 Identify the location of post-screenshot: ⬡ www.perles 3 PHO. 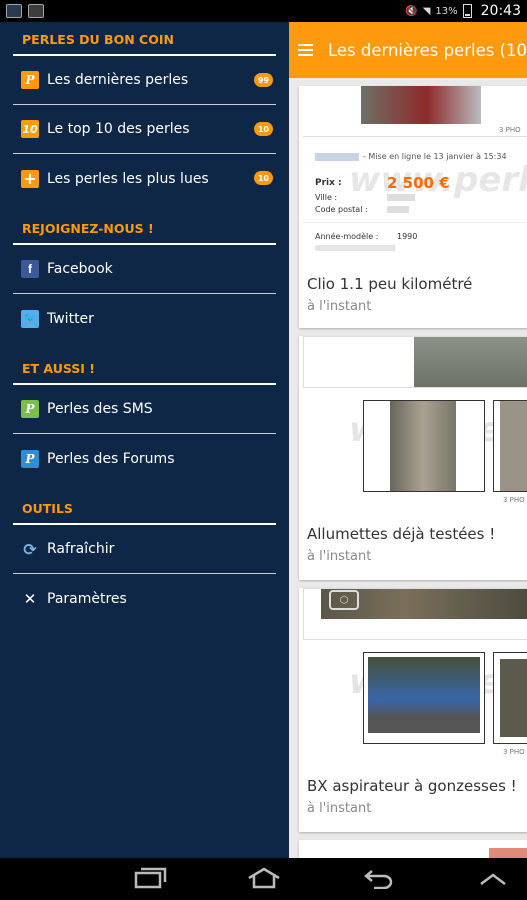
(413, 675).